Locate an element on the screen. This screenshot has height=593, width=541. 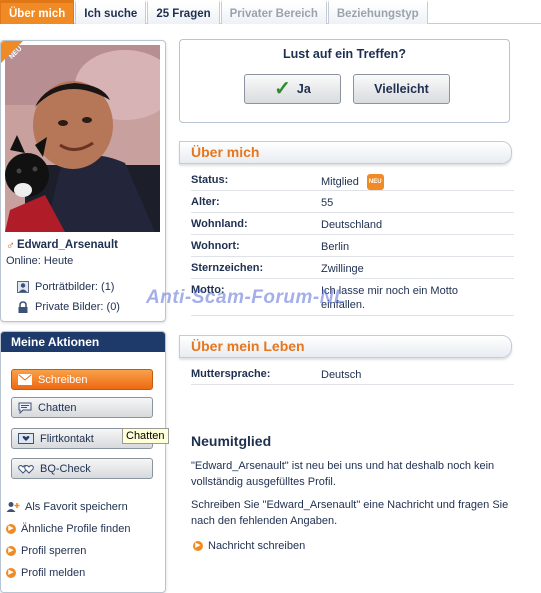
tab-25-fragen: 25 Fragen is located at coordinates (183, 12).